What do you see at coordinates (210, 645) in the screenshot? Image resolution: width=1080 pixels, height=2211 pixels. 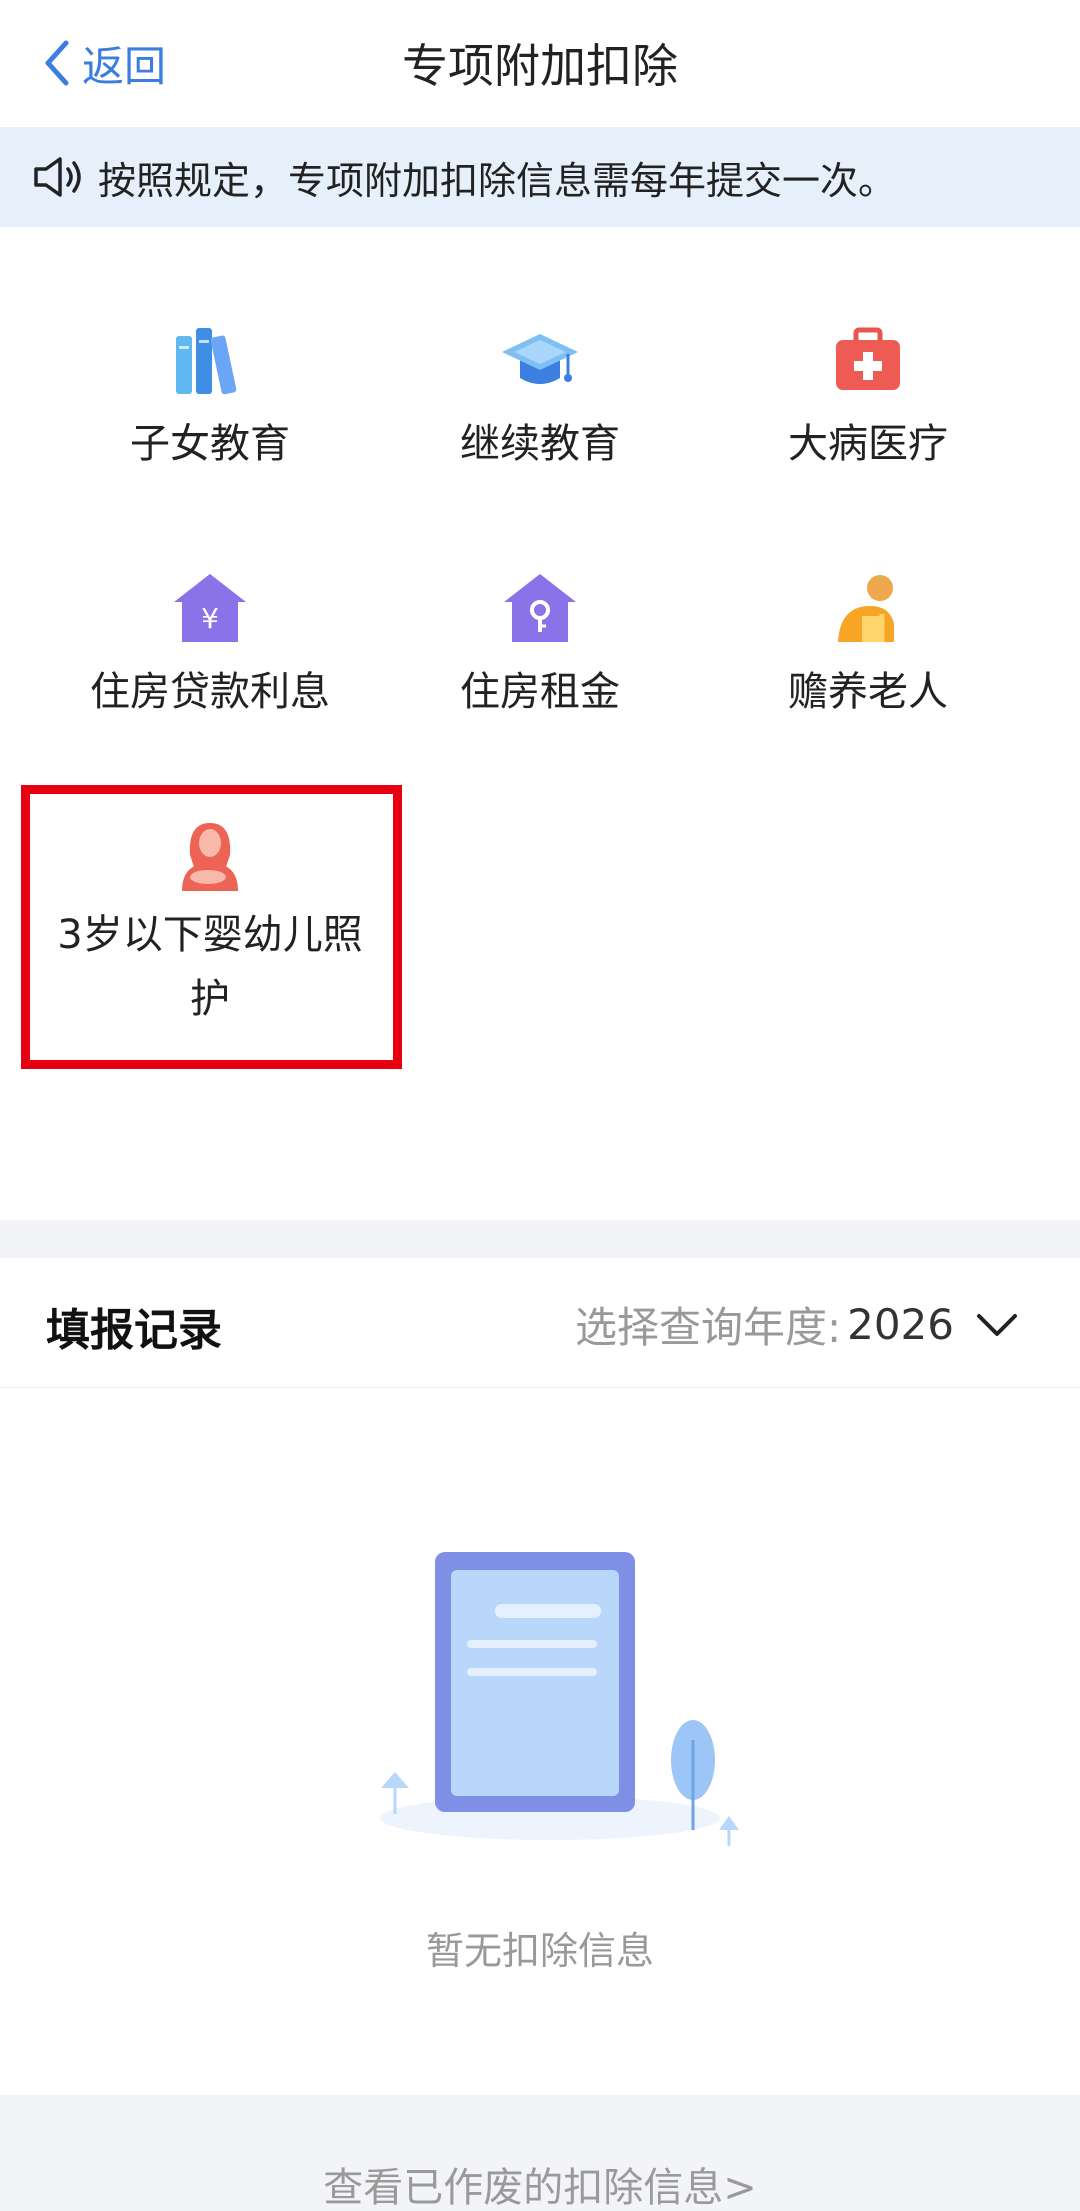 I see `category-housing-loan-interest: ¥ 住房贷款利息` at bounding box center [210, 645].